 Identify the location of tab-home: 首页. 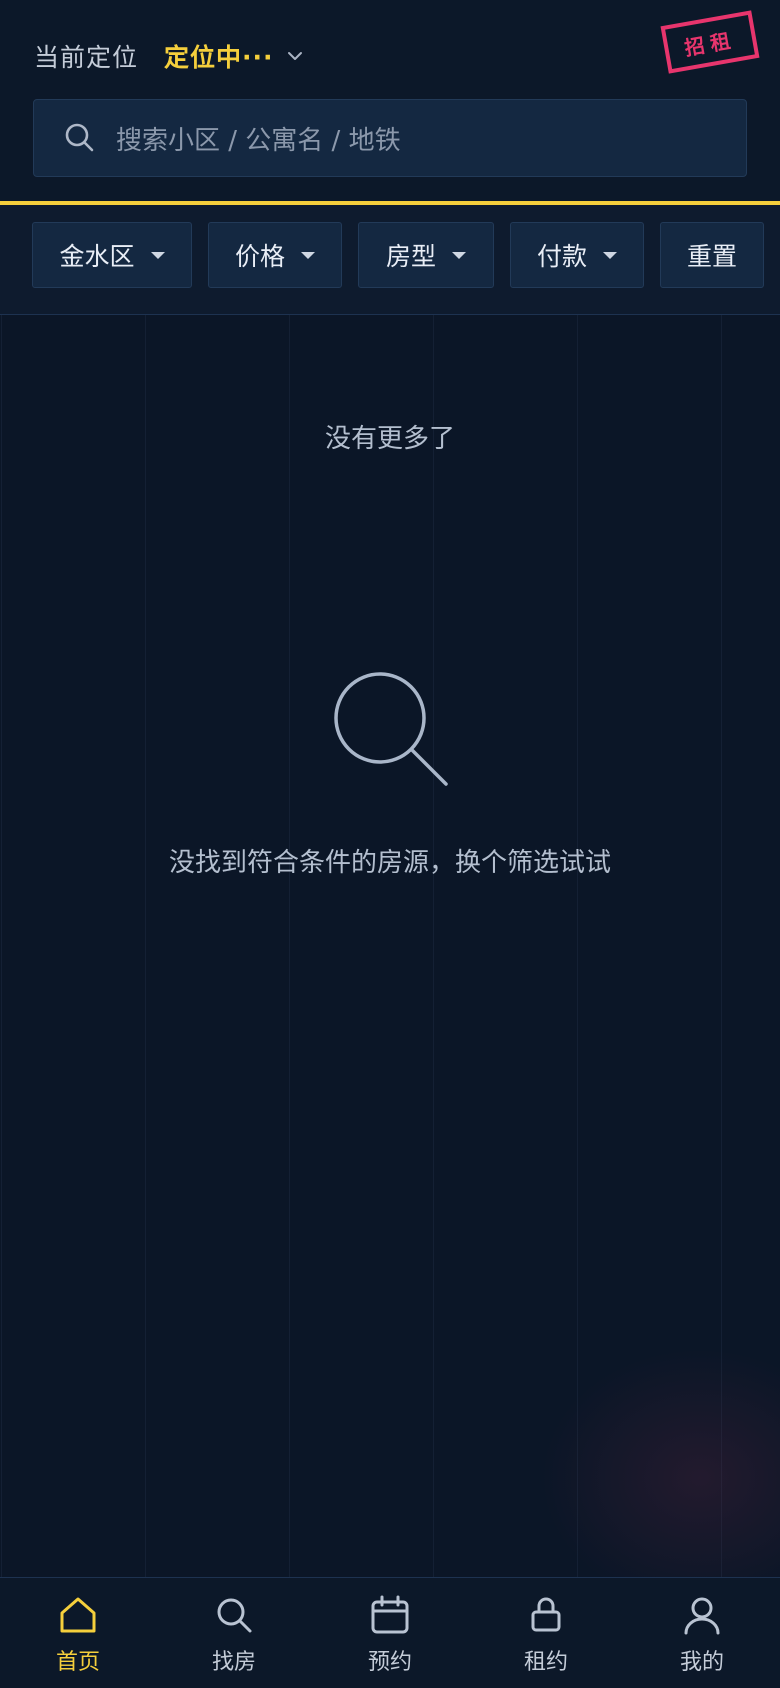
(78, 1633).